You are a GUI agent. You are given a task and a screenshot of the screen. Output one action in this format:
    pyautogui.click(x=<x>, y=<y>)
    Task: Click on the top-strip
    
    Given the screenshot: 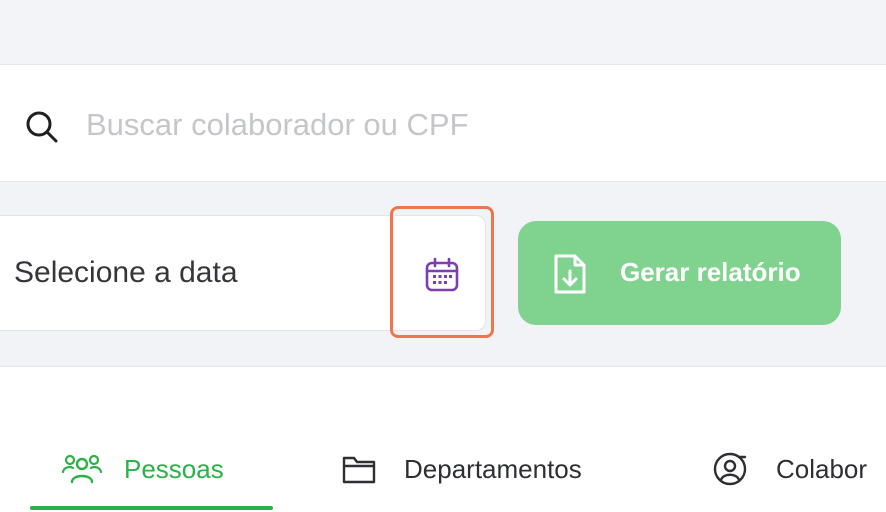 What is the action you would take?
    pyautogui.click(x=443, y=32)
    